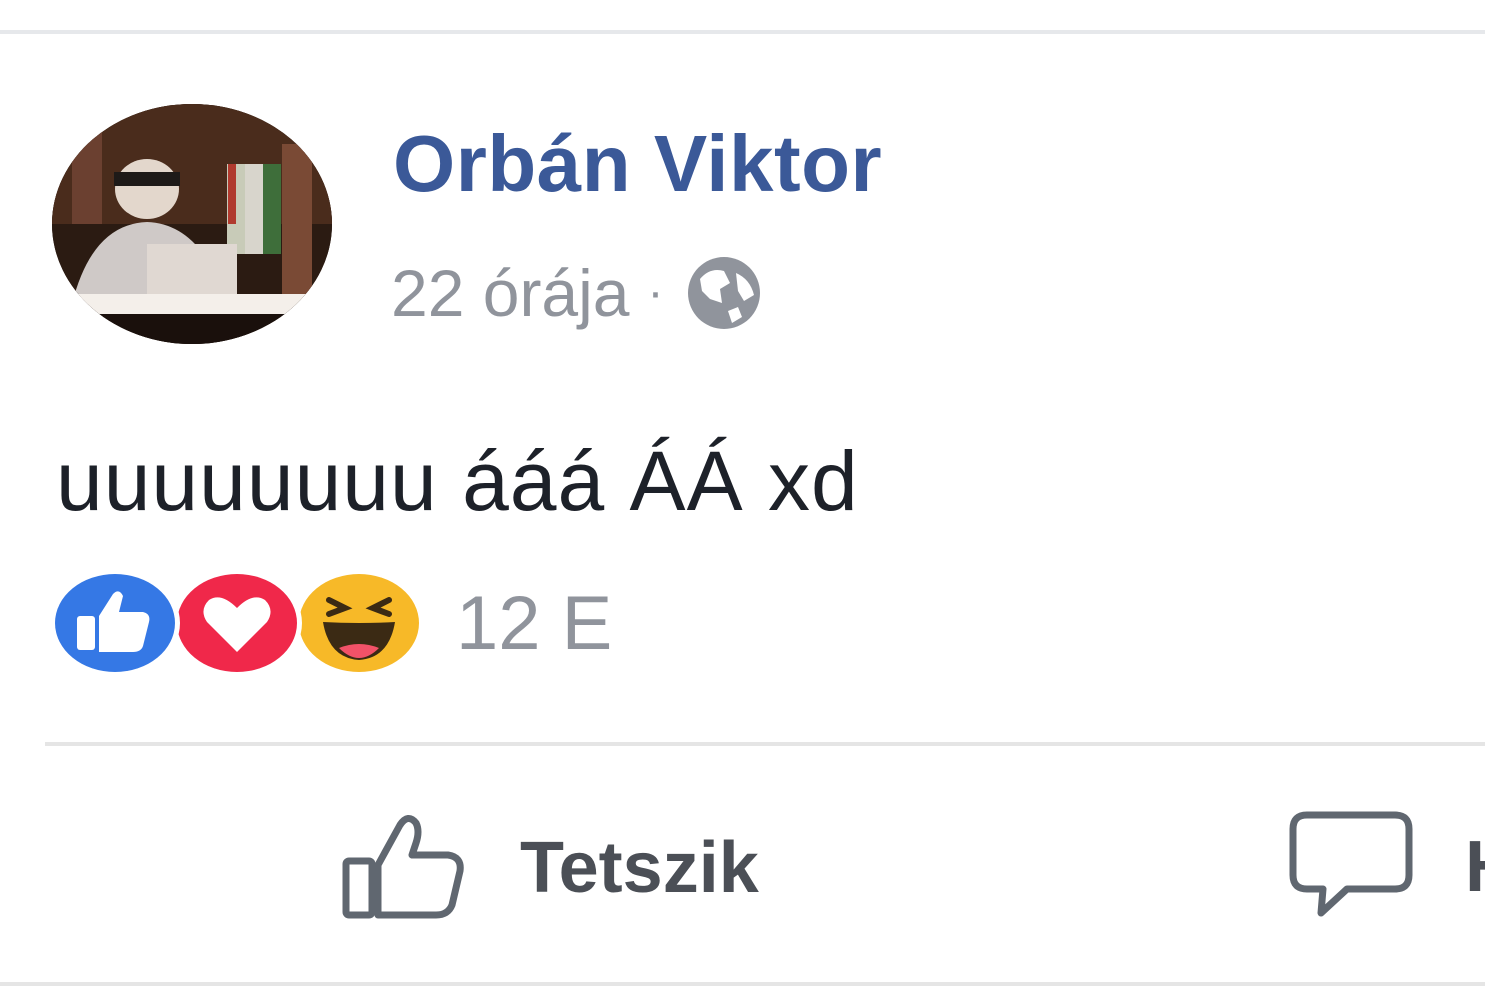 The height and width of the screenshot is (990, 1485). I want to click on author-avatar, so click(192, 224).